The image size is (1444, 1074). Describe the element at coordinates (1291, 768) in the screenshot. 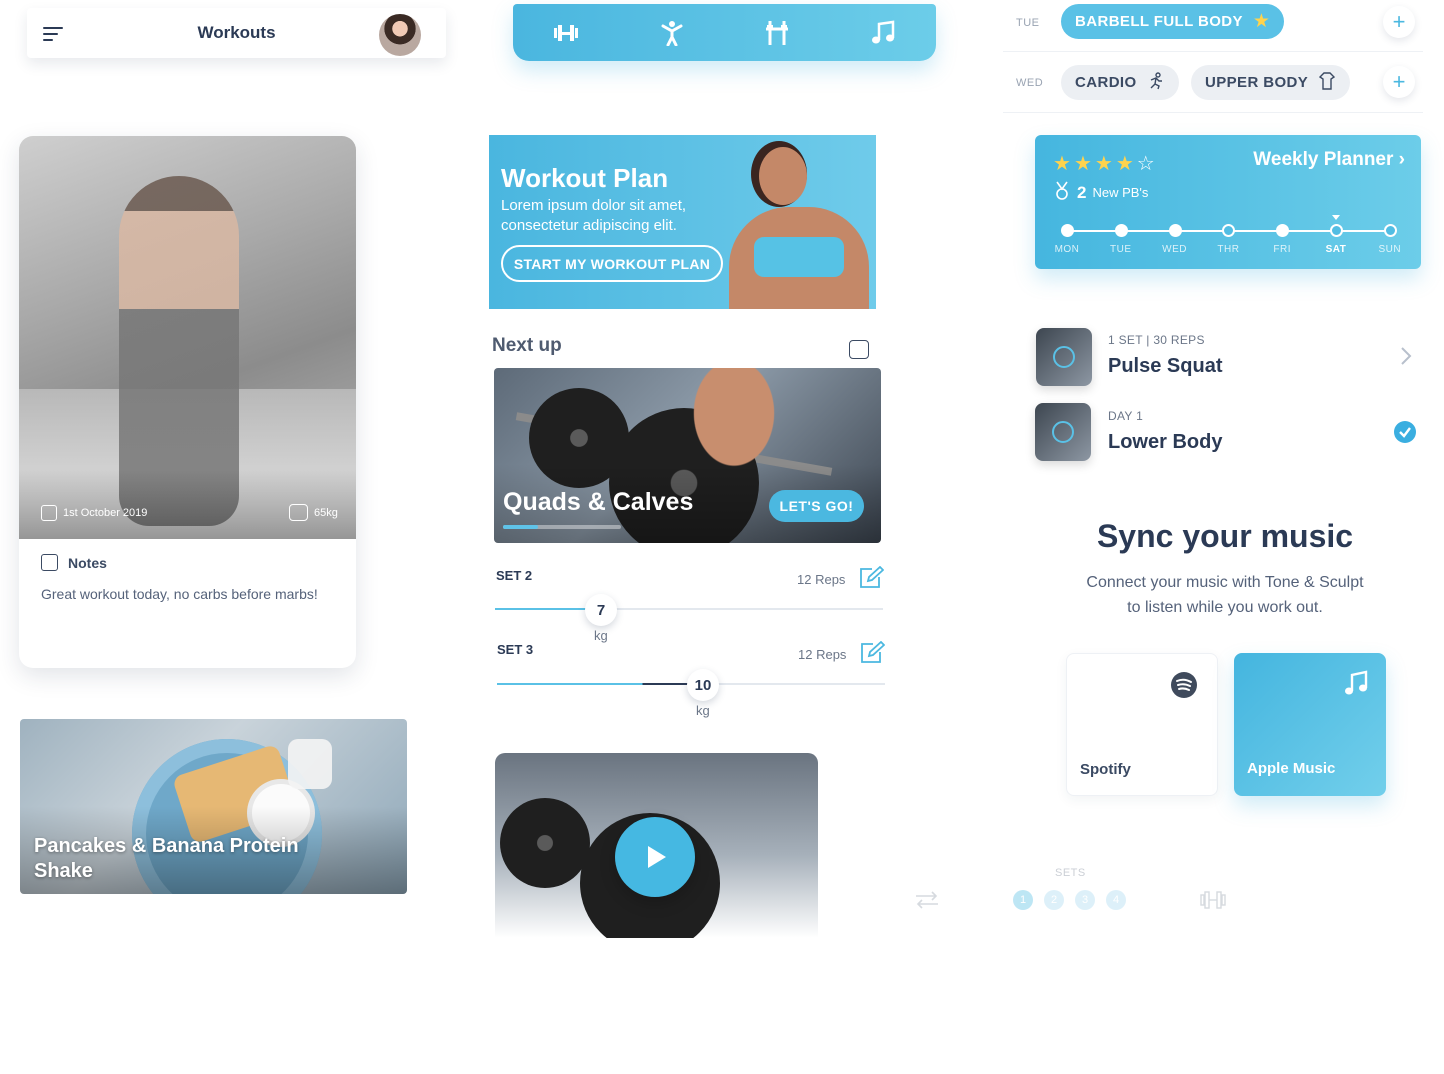

I see `apple-music-label: Apple Music` at that location.